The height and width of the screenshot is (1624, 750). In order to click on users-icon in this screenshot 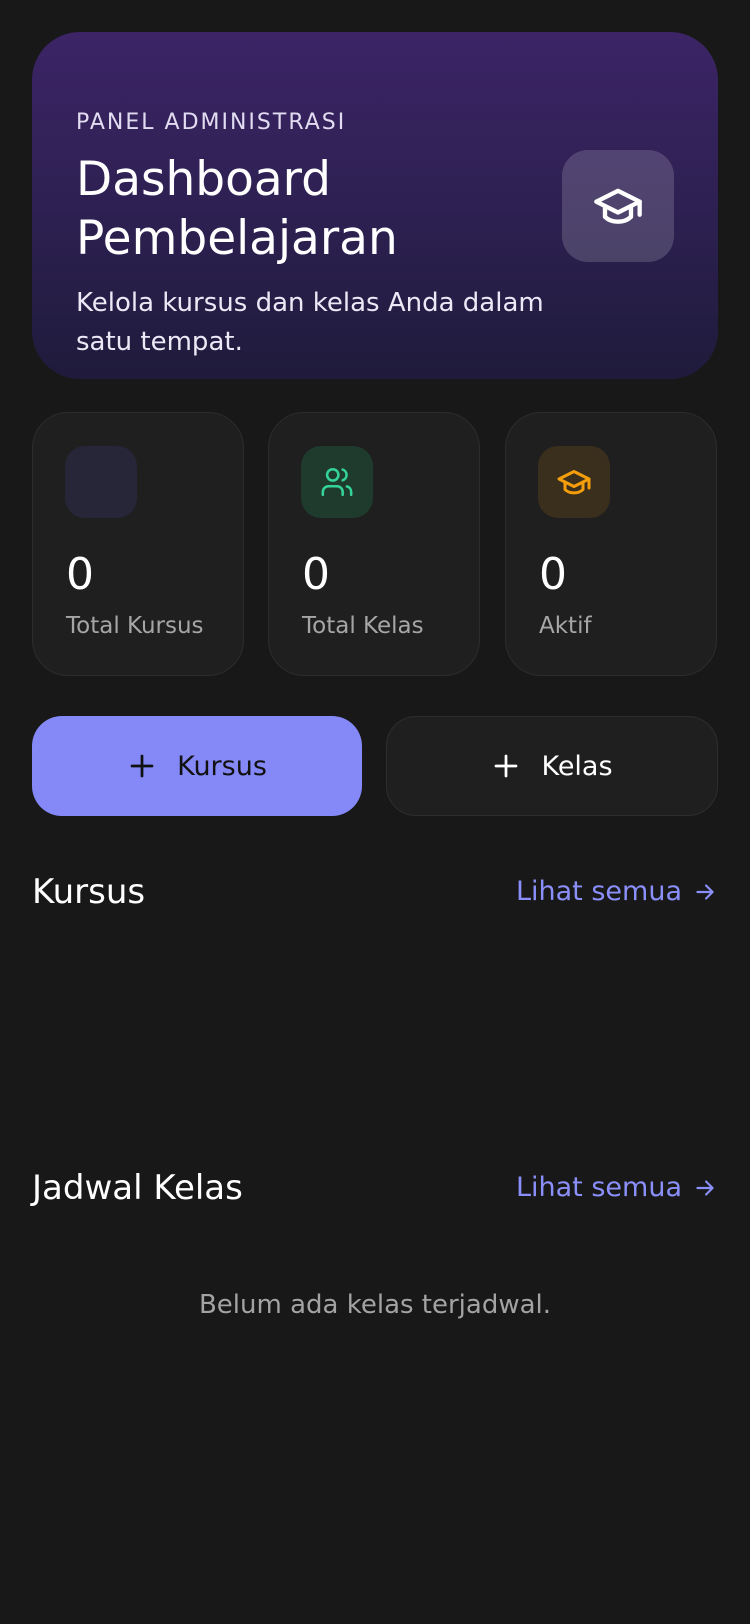, I will do `click(337, 482)`.